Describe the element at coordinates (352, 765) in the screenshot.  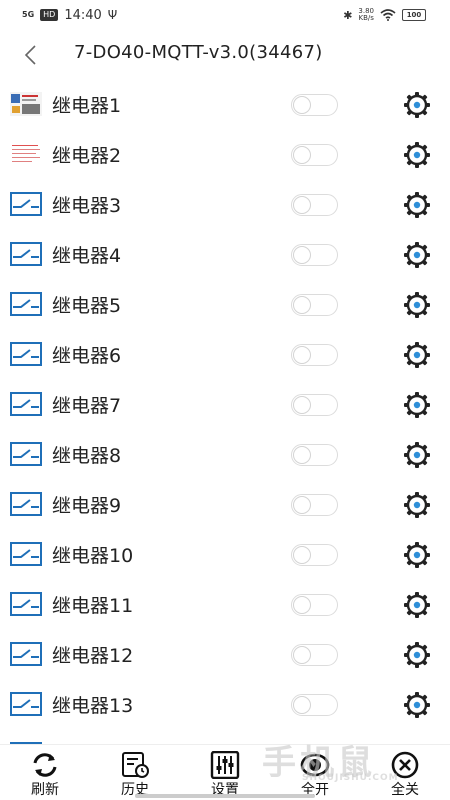
I see `watermark-logo: 手机鼠 SHOUJISHU.COM` at that location.